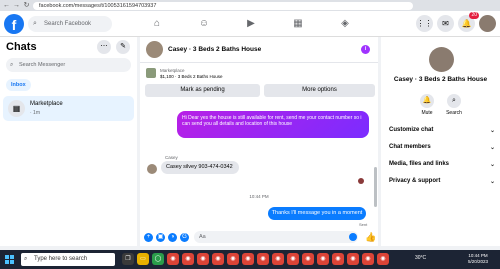 Image resolution: width=500 pixels, height=269 pixels. I want to click on reload-icon: ↻, so click(26, 5).